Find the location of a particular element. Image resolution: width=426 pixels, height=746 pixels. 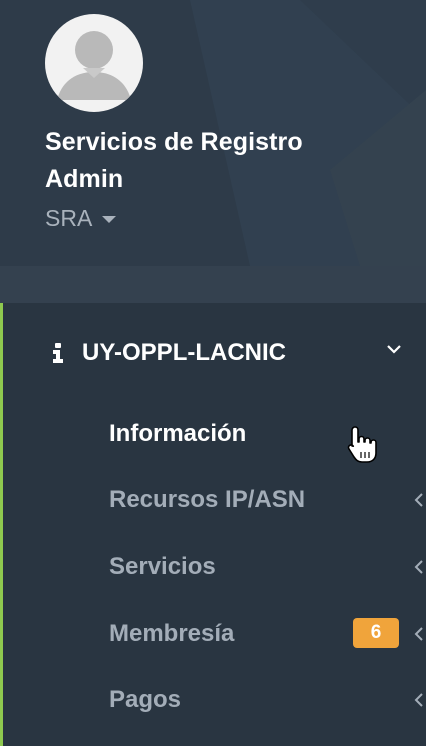

caret-down-icon is located at coordinates (109, 219).